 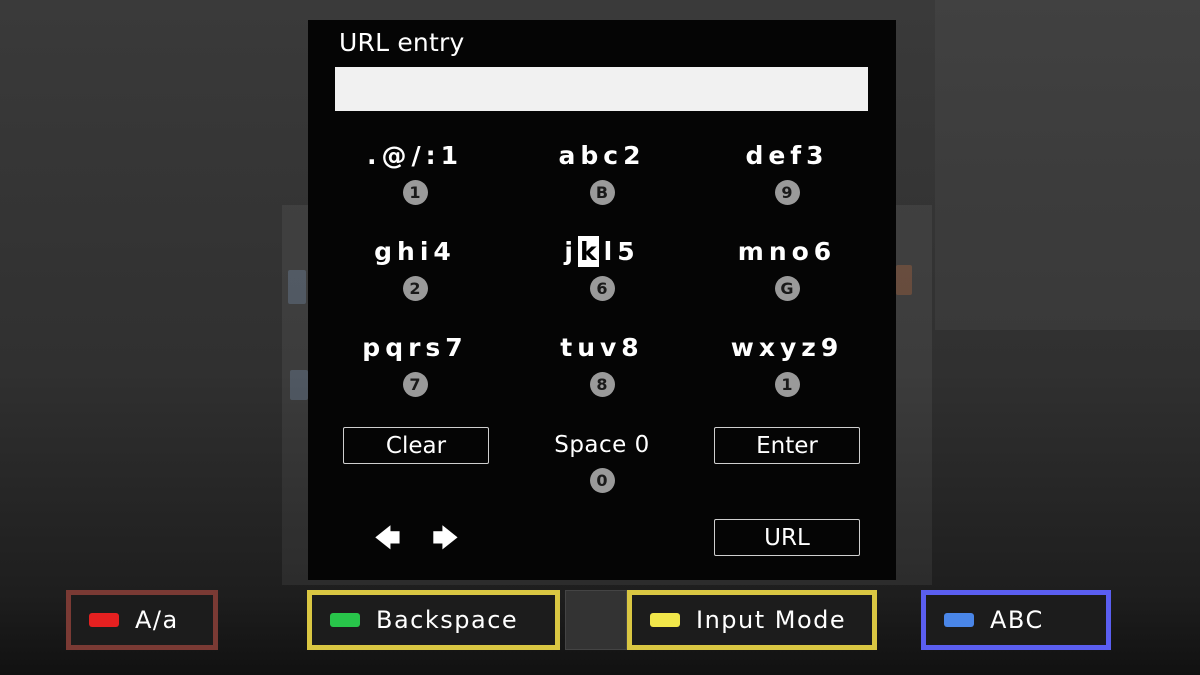 I want to click on key-chars: abc2, so click(x=602, y=155).